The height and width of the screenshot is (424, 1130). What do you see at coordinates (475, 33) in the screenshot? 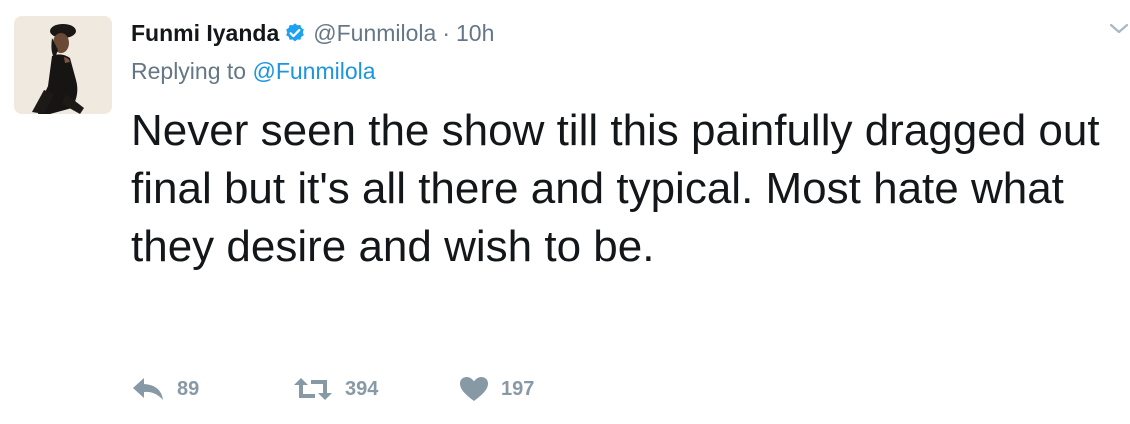
I see `tweet-timestamp: 10h` at bounding box center [475, 33].